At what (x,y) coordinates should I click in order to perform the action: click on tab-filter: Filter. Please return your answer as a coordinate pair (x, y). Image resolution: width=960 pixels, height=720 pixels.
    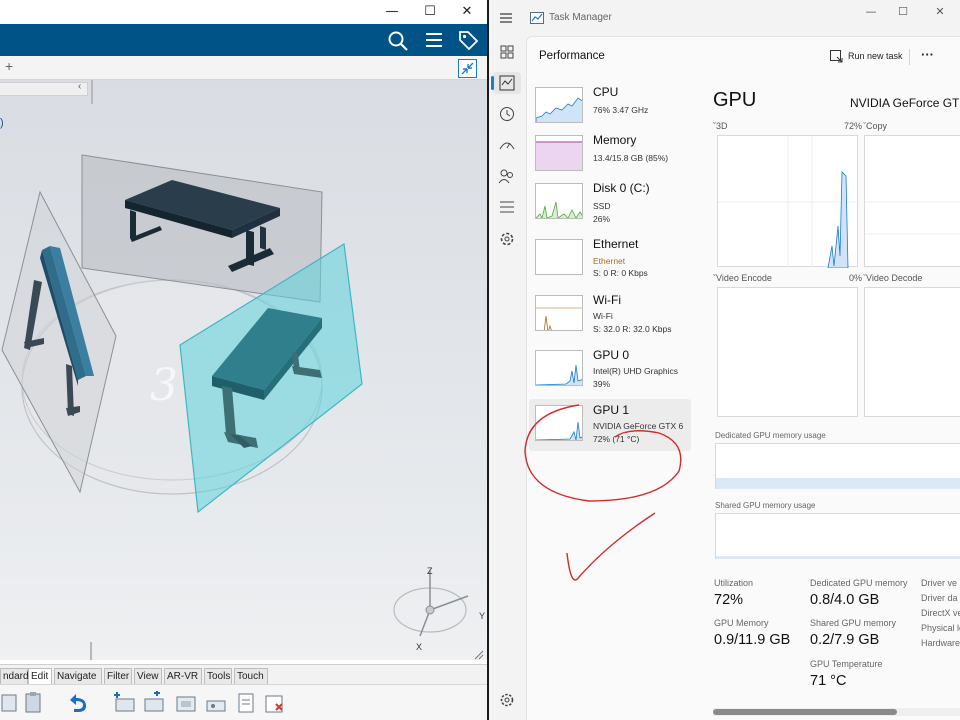
    Looking at the image, I should click on (118, 676).